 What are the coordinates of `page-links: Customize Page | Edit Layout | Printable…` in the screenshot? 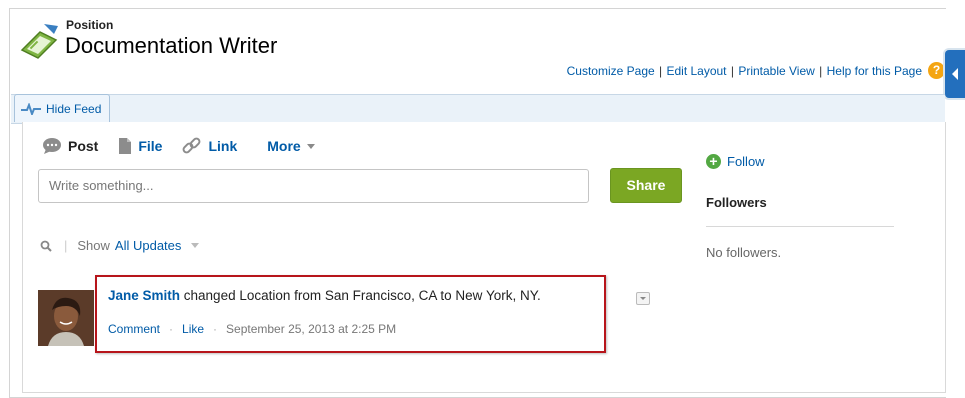 It's located at (744, 71).